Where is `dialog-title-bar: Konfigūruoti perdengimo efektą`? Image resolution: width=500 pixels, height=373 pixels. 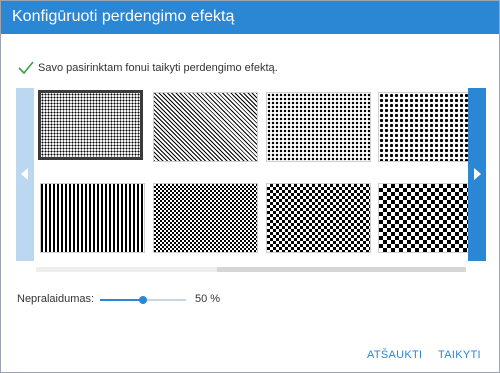 dialog-title-bar: Konfigūruoti perdengimo efektą is located at coordinates (250, 17).